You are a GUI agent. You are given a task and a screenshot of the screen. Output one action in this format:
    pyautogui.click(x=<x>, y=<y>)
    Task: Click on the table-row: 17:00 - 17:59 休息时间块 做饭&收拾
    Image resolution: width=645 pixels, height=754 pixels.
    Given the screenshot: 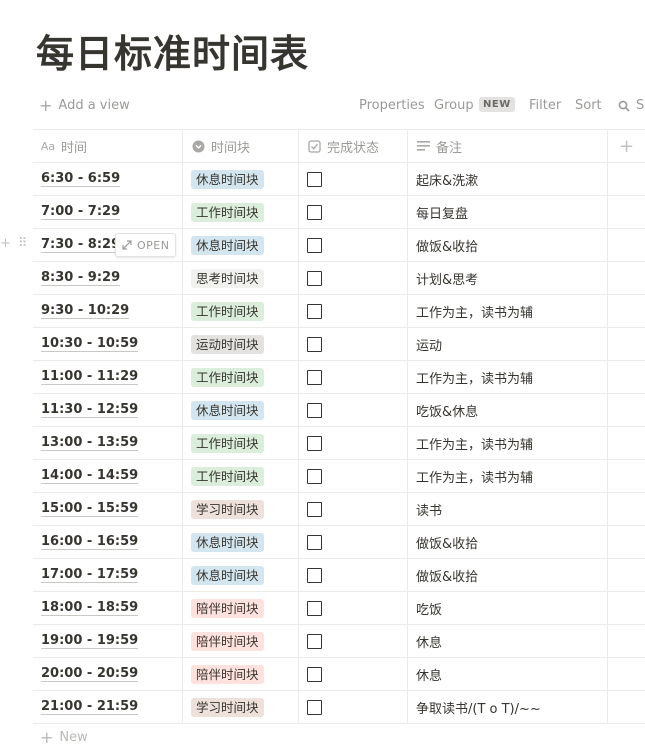 What is the action you would take?
    pyautogui.click(x=339, y=575)
    